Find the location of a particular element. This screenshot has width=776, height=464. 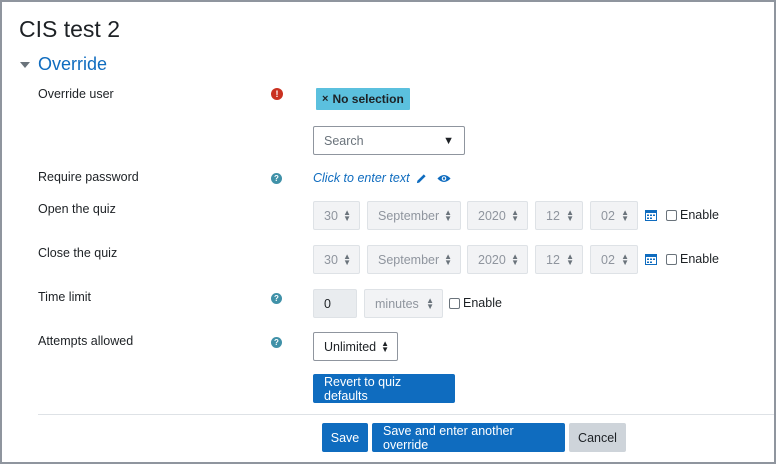

inplace-text: Click to enter text is located at coordinates (361, 178).